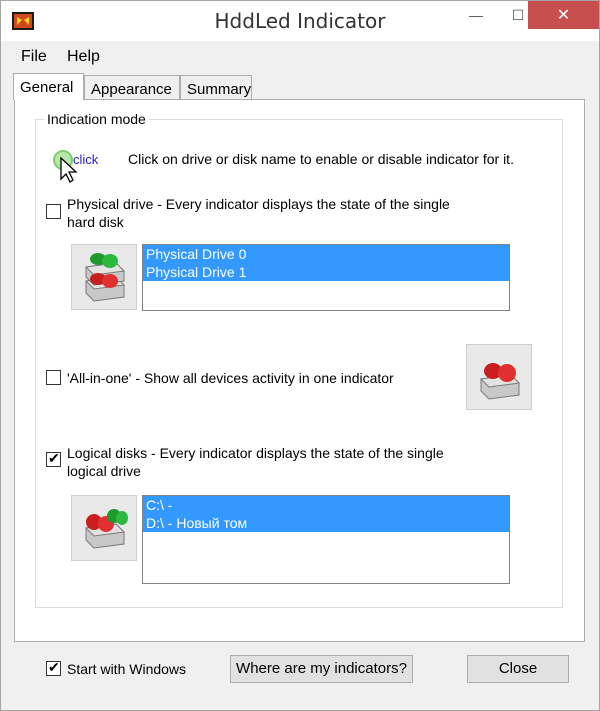  Describe the element at coordinates (300, 56) in the screenshot. I see `menu-bar: File Help` at that location.